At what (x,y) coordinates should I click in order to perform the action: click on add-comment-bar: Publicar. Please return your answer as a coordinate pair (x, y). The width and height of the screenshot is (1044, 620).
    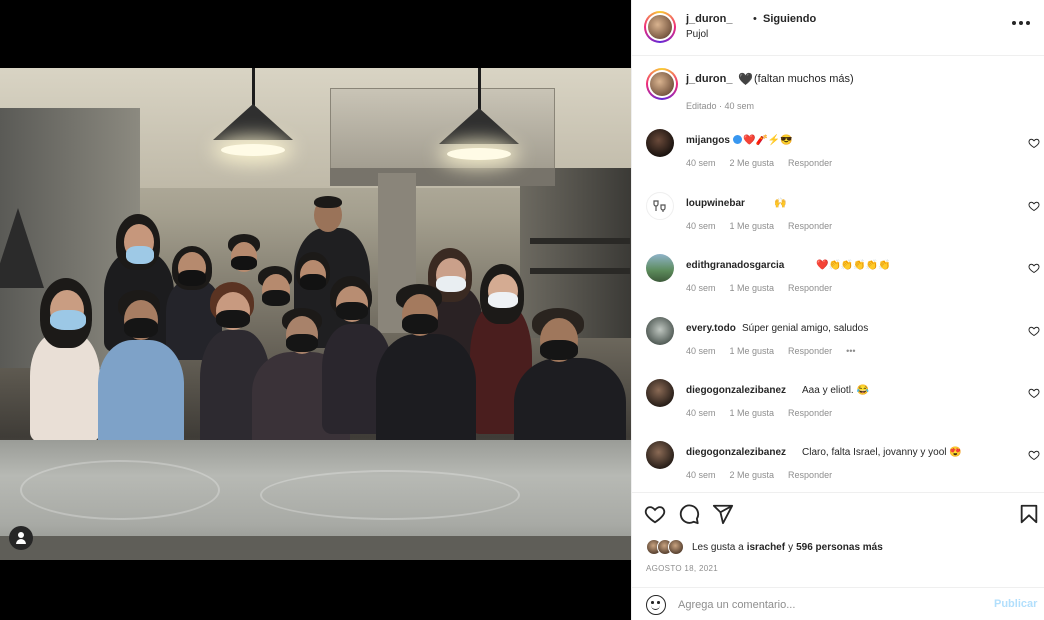
    Looking at the image, I should click on (838, 603).